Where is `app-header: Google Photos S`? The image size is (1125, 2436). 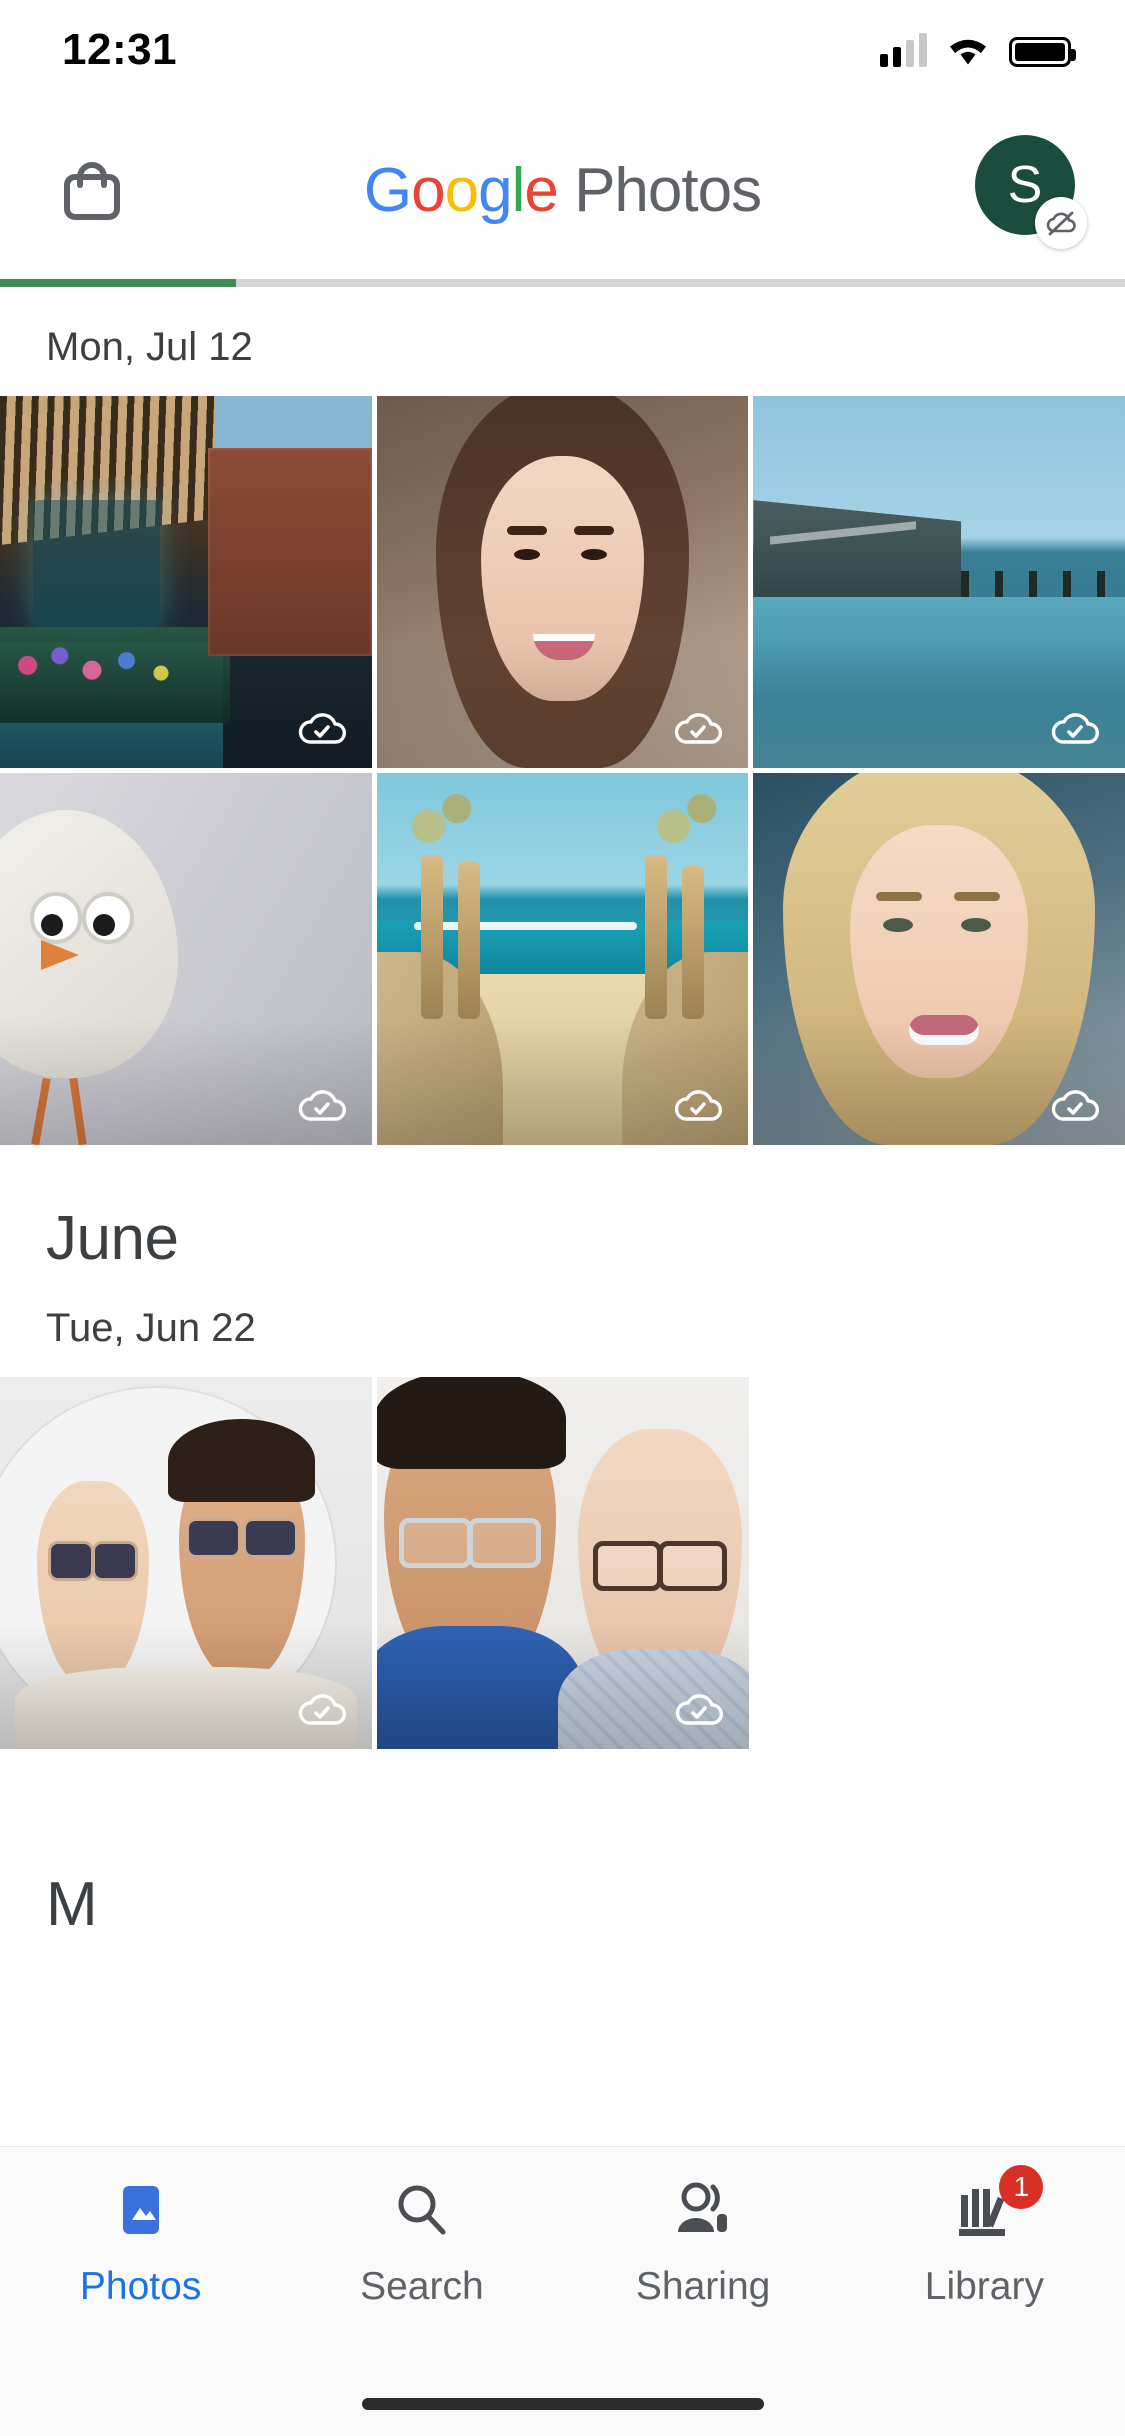
app-header: Google Photos S is located at coordinates (562, 190).